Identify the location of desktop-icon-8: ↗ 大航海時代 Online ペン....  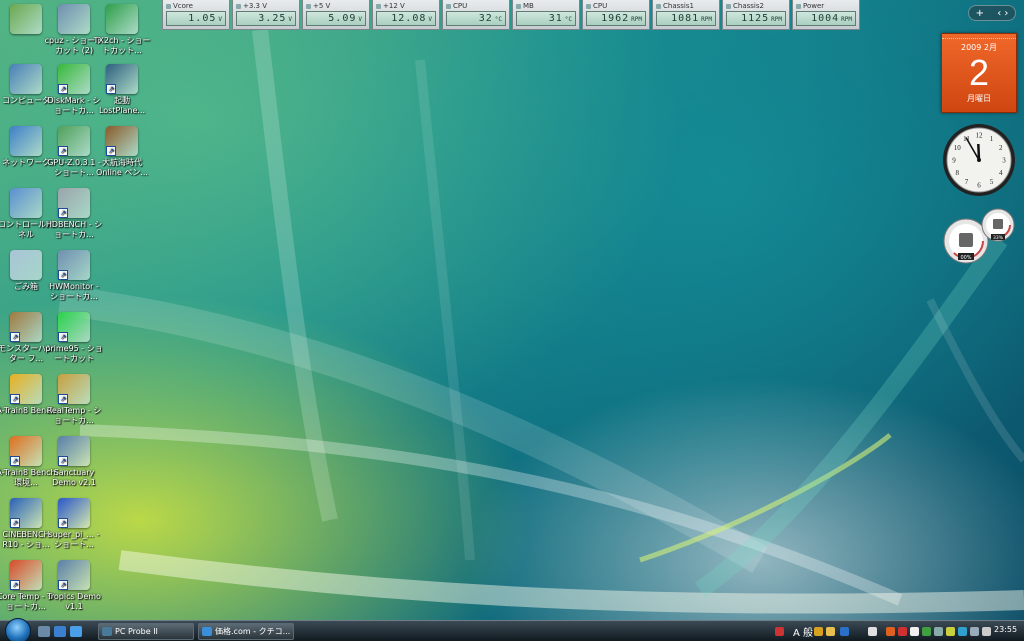
(122, 152).